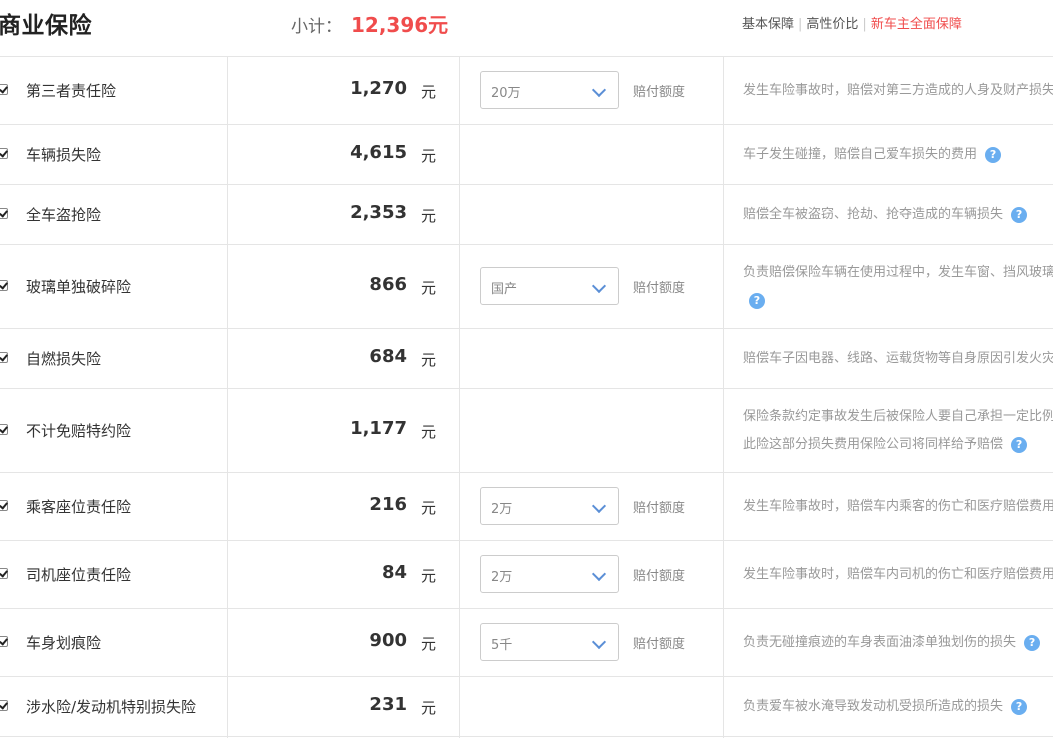  Describe the element at coordinates (111, 707) in the screenshot. I see `insurance-name: 涉水险/发动机特别损失险` at that location.